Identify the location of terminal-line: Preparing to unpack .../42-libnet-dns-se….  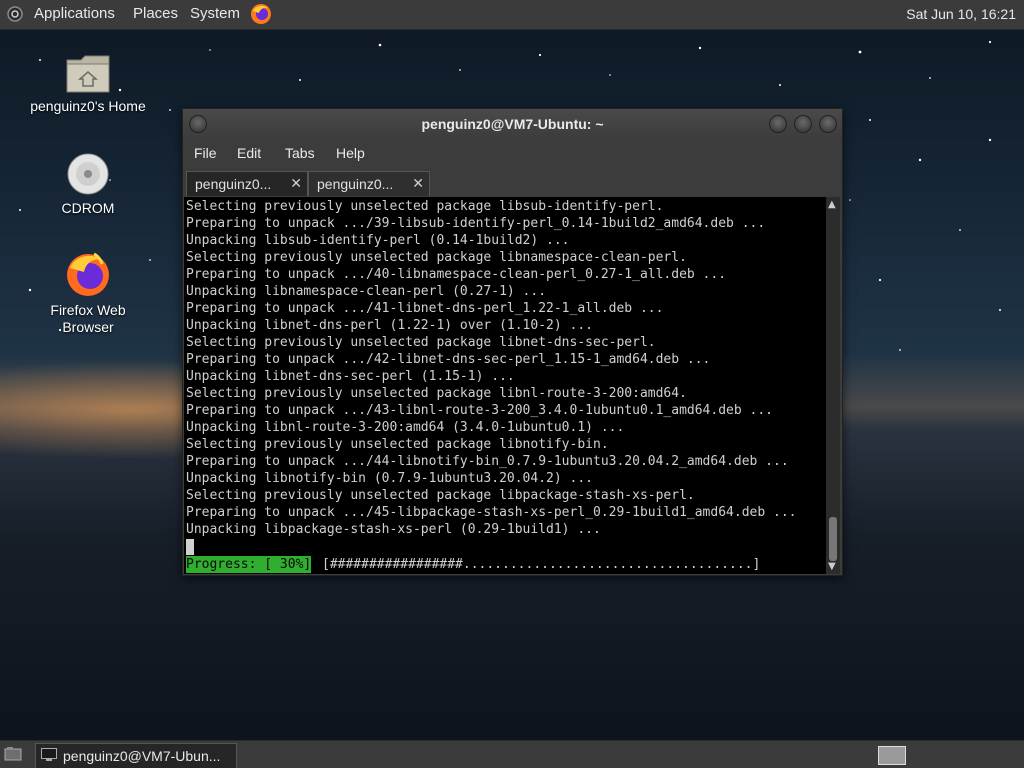
(448, 359).